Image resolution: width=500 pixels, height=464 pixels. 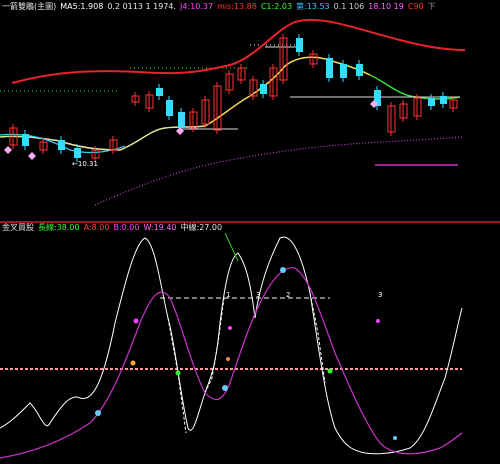 I want to click on short-ma-line, so click(x=103, y=138).